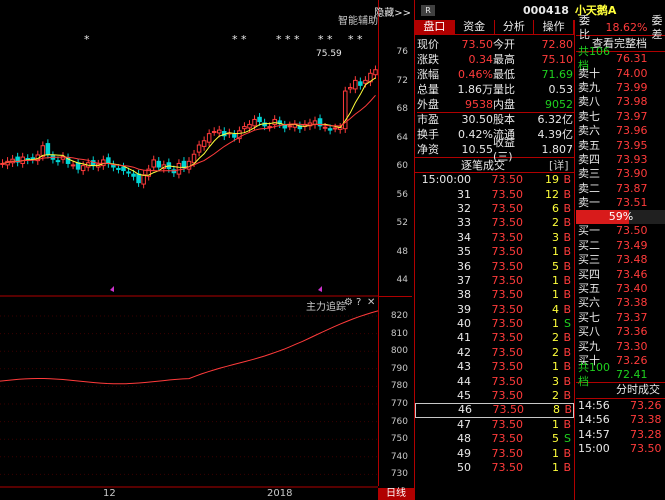 This screenshot has height=500, width=665. I want to click on tick-row: 34 73.50 3 B, so click(494, 238).